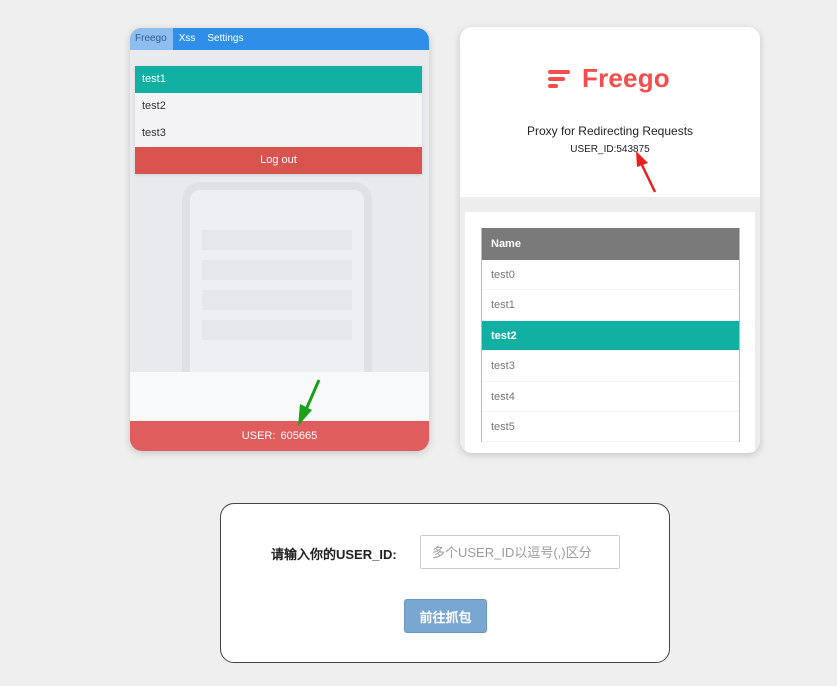 This screenshot has height=686, width=837. What do you see at coordinates (633, 149) in the screenshot?
I see `user-id-value: 543875` at bounding box center [633, 149].